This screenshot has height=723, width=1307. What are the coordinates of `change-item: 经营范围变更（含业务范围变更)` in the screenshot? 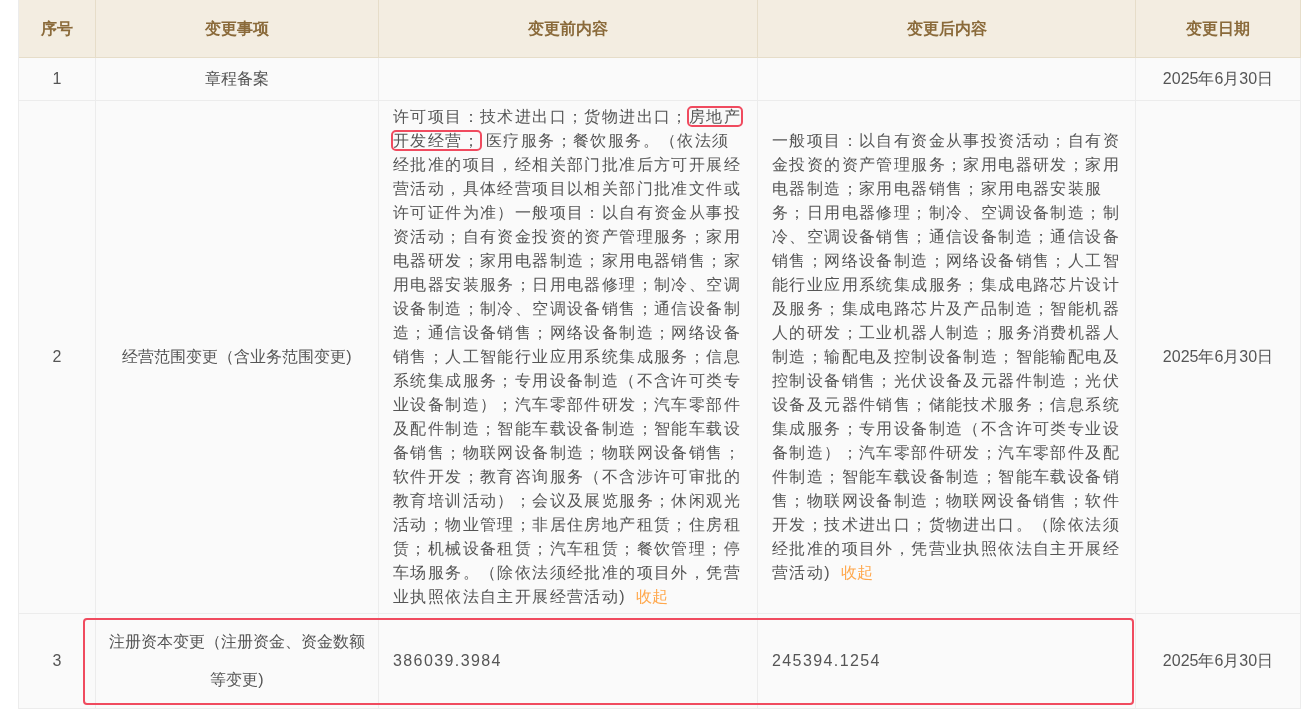 It's located at (237, 357).